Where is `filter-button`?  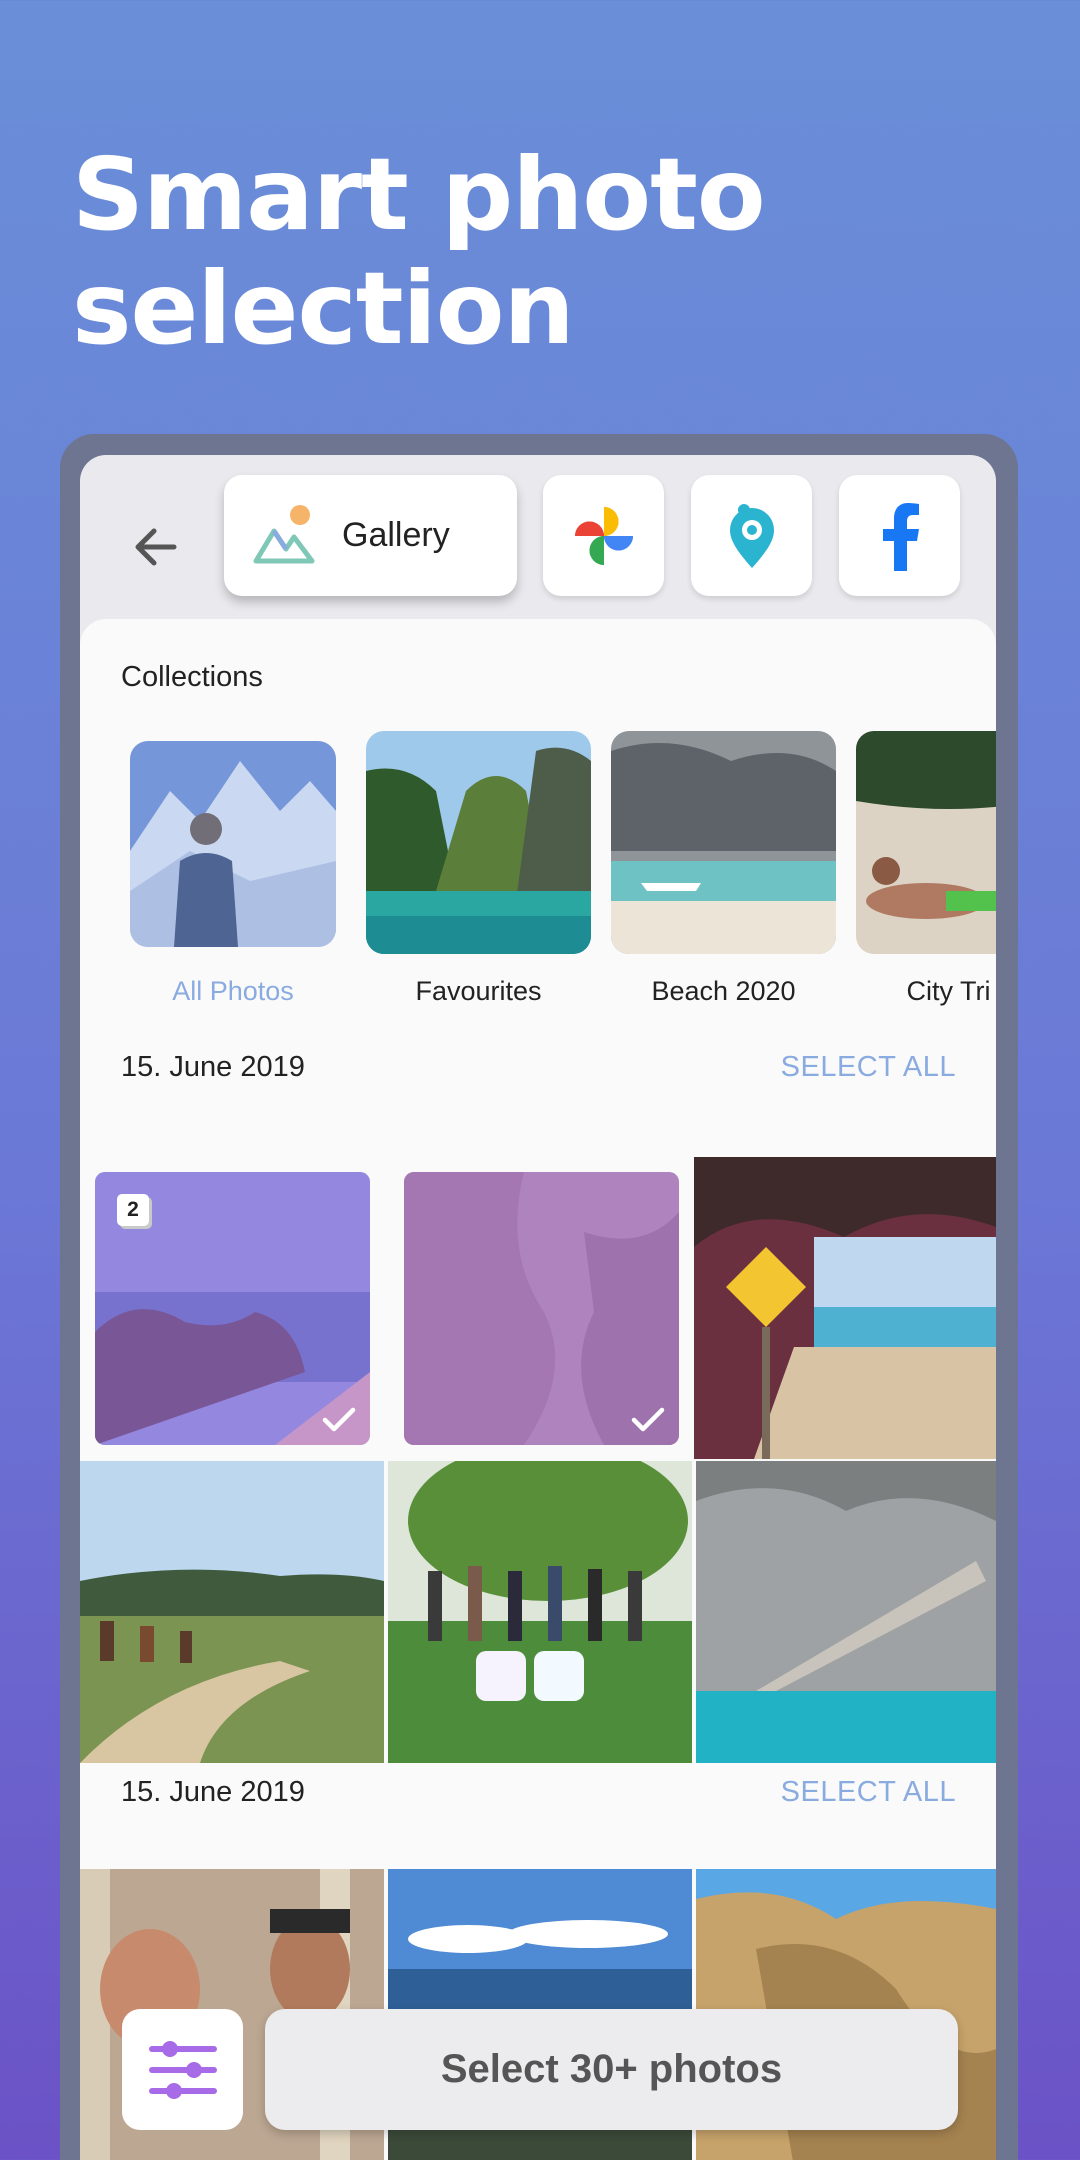 filter-button is located at coordinates (182, 2069).